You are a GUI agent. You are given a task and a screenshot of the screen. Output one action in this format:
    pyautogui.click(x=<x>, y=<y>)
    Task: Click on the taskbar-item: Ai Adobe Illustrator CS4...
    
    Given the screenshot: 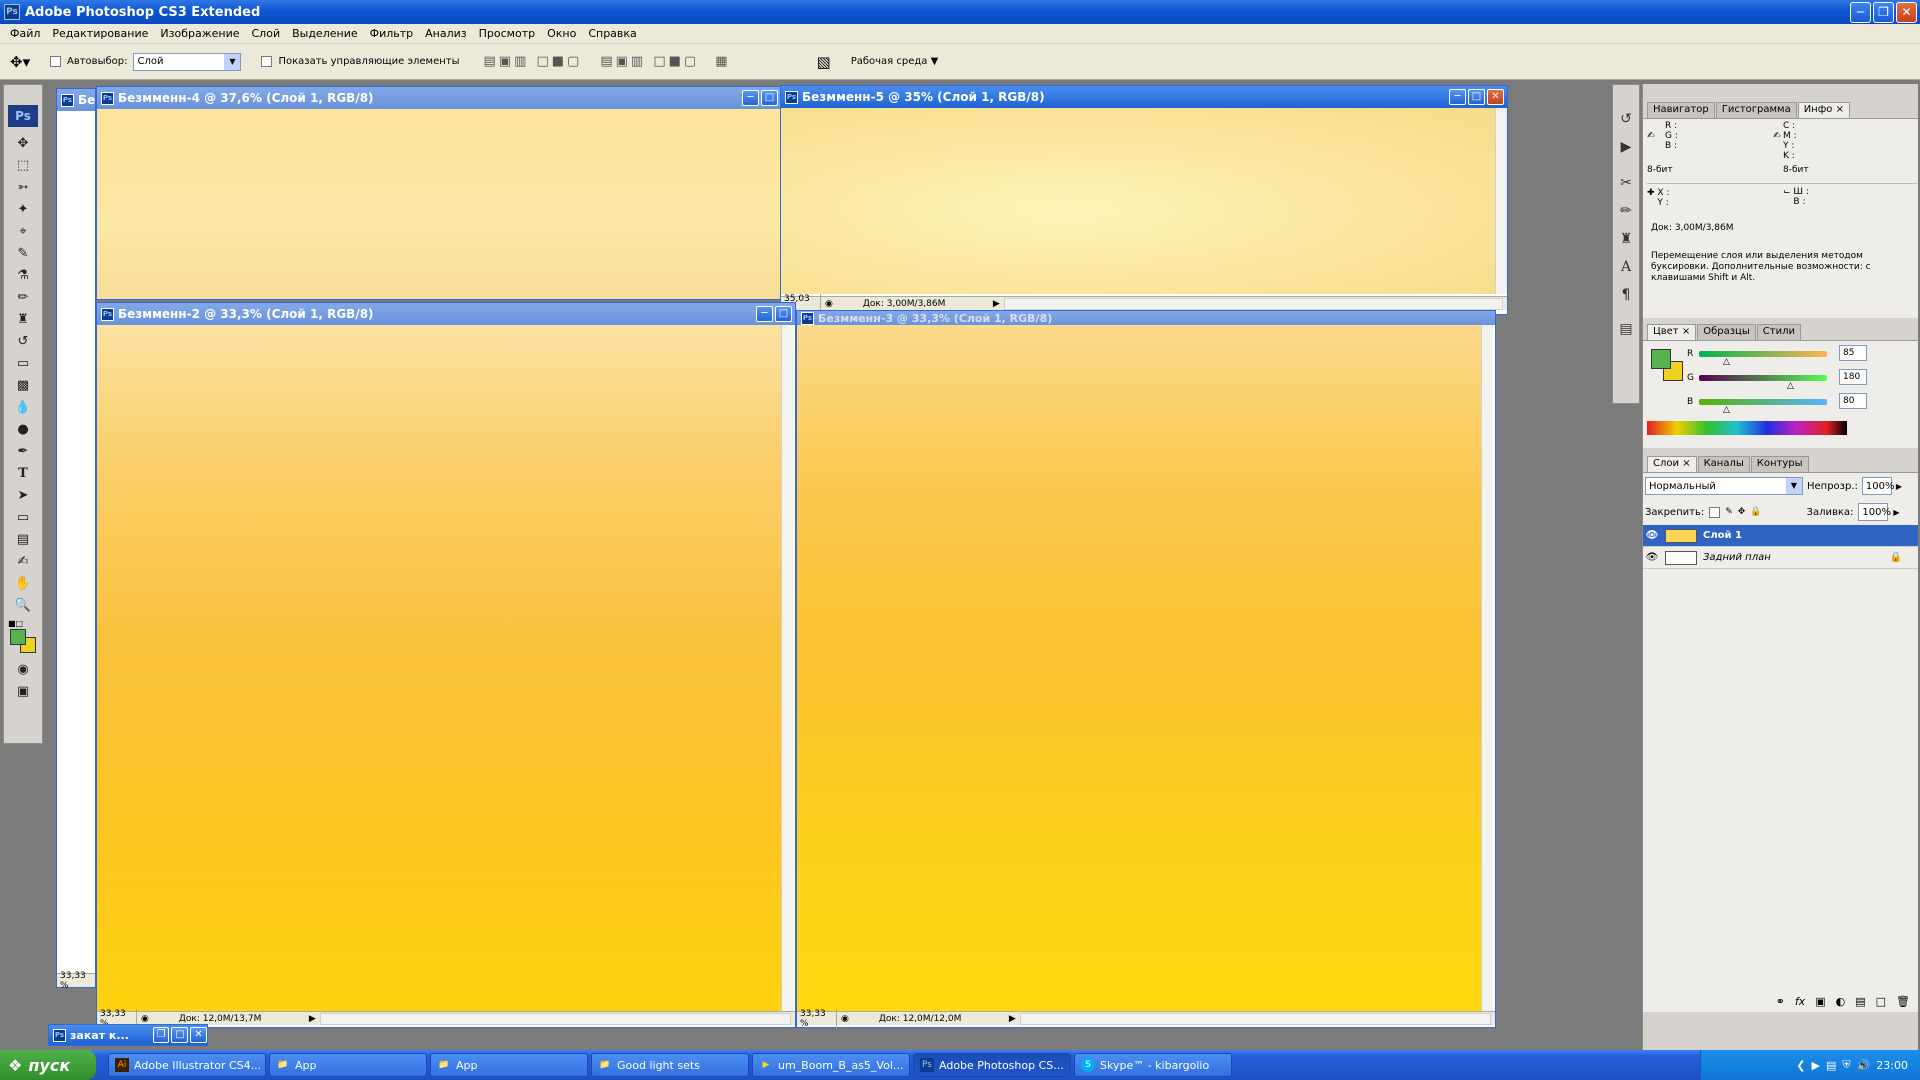 What is the action you would take?
    pyautogui.click(x=187, y=1065)
    